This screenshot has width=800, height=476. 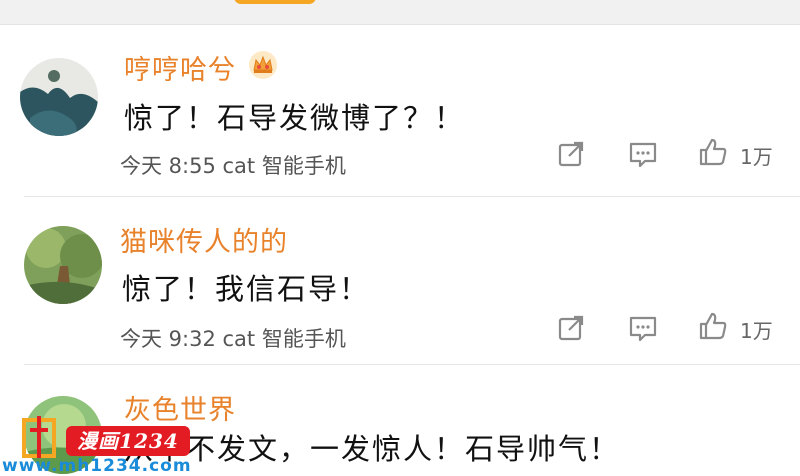 I want to click on watermark-url: www.mh1234.com, so click(x=97, y=466).